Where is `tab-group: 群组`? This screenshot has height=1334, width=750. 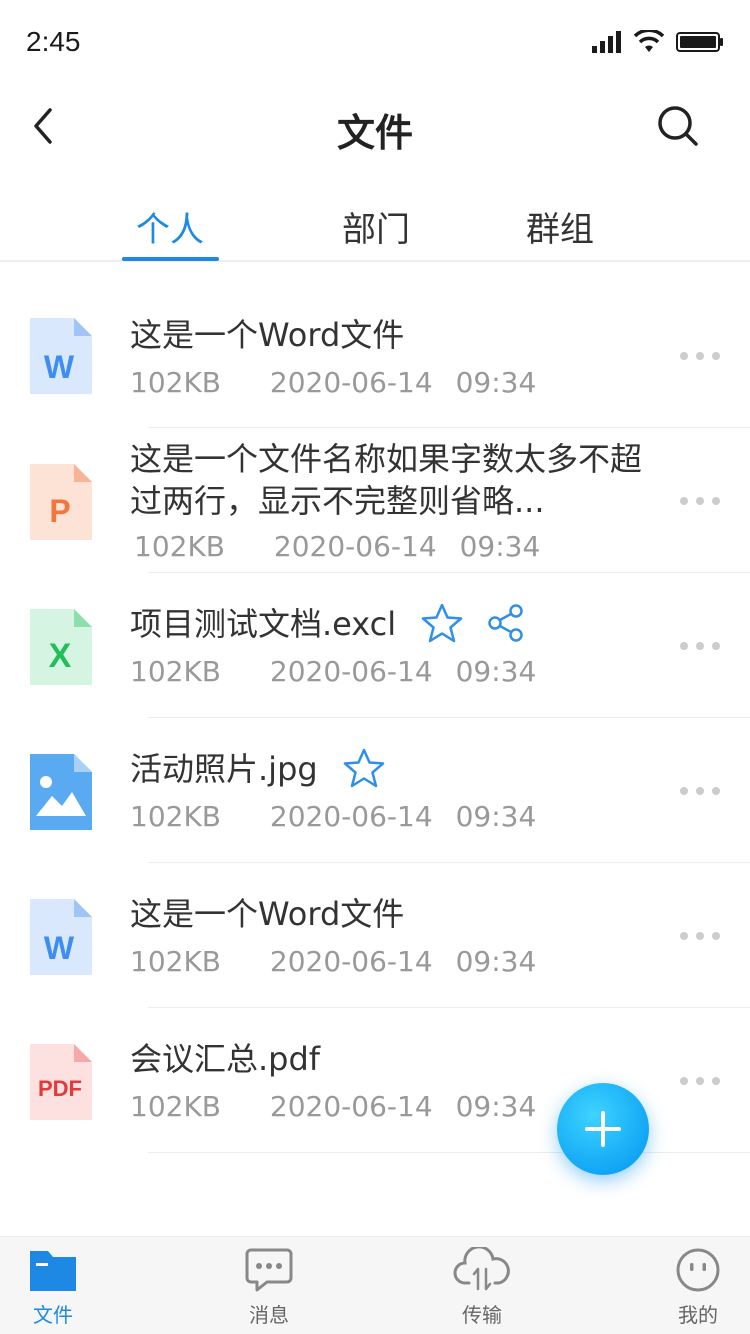 tab-group: 群组 is located at coordinates (560, 226).